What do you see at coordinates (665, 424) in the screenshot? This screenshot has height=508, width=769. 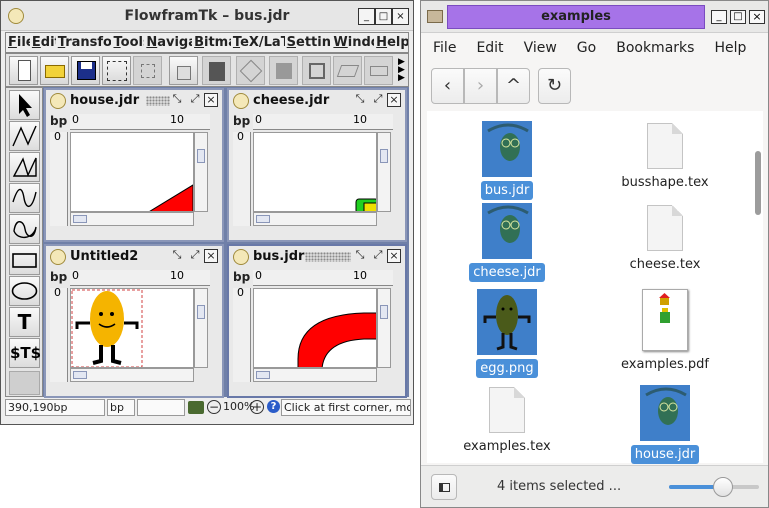 I see `file-item-house-jdr: house.jdr` at bounding box center [665, 424].